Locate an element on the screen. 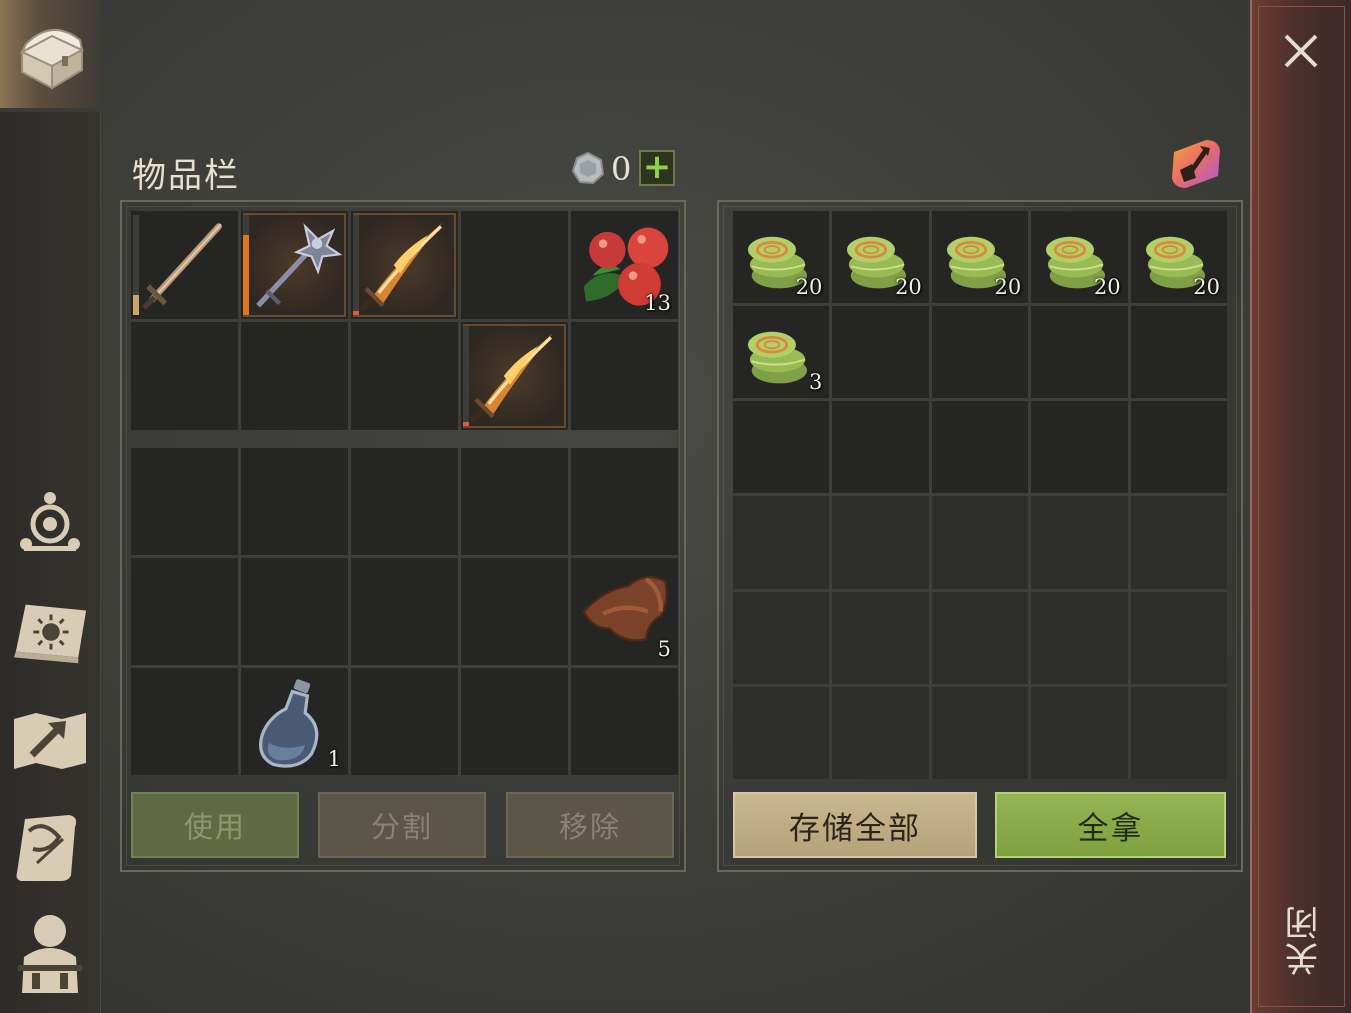 The width and height of the screenshot is (1351, 1013). bag-slot: 1 is located at coordinates (294, 721).